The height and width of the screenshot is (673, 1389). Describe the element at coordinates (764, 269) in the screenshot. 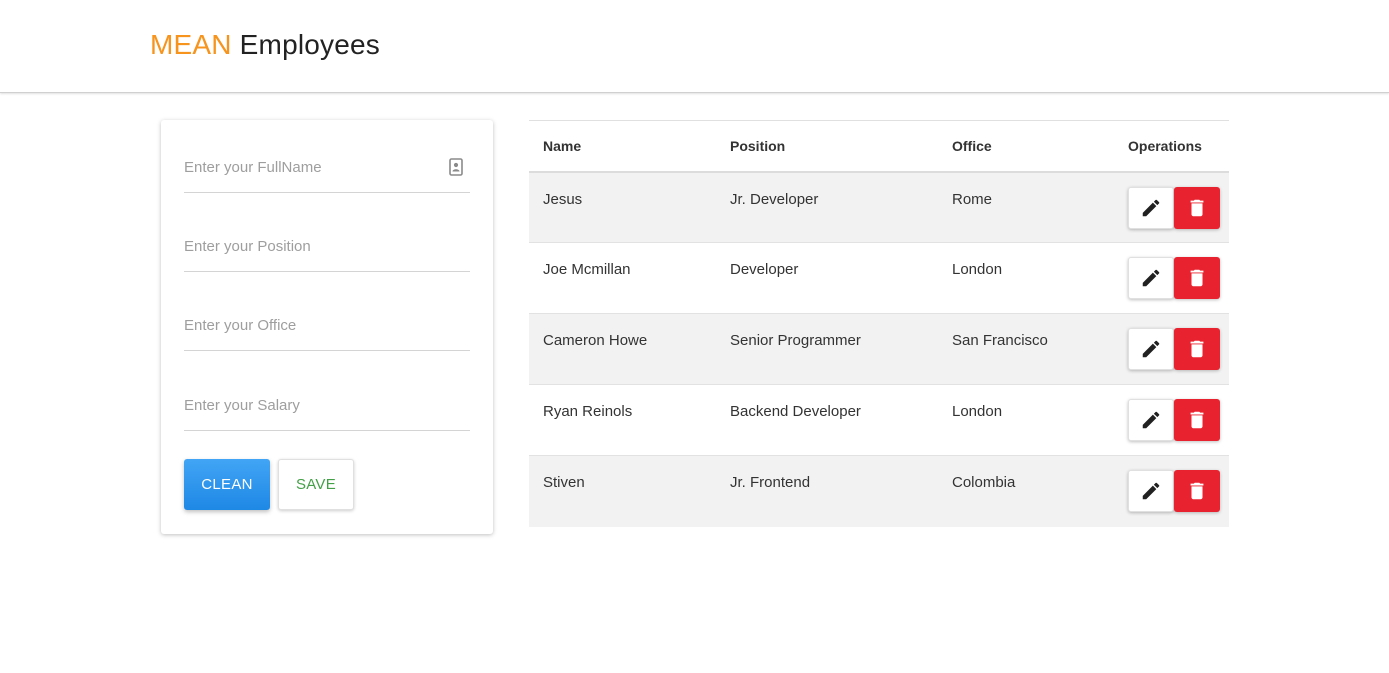

I see `cell-position: Developer` at that location.